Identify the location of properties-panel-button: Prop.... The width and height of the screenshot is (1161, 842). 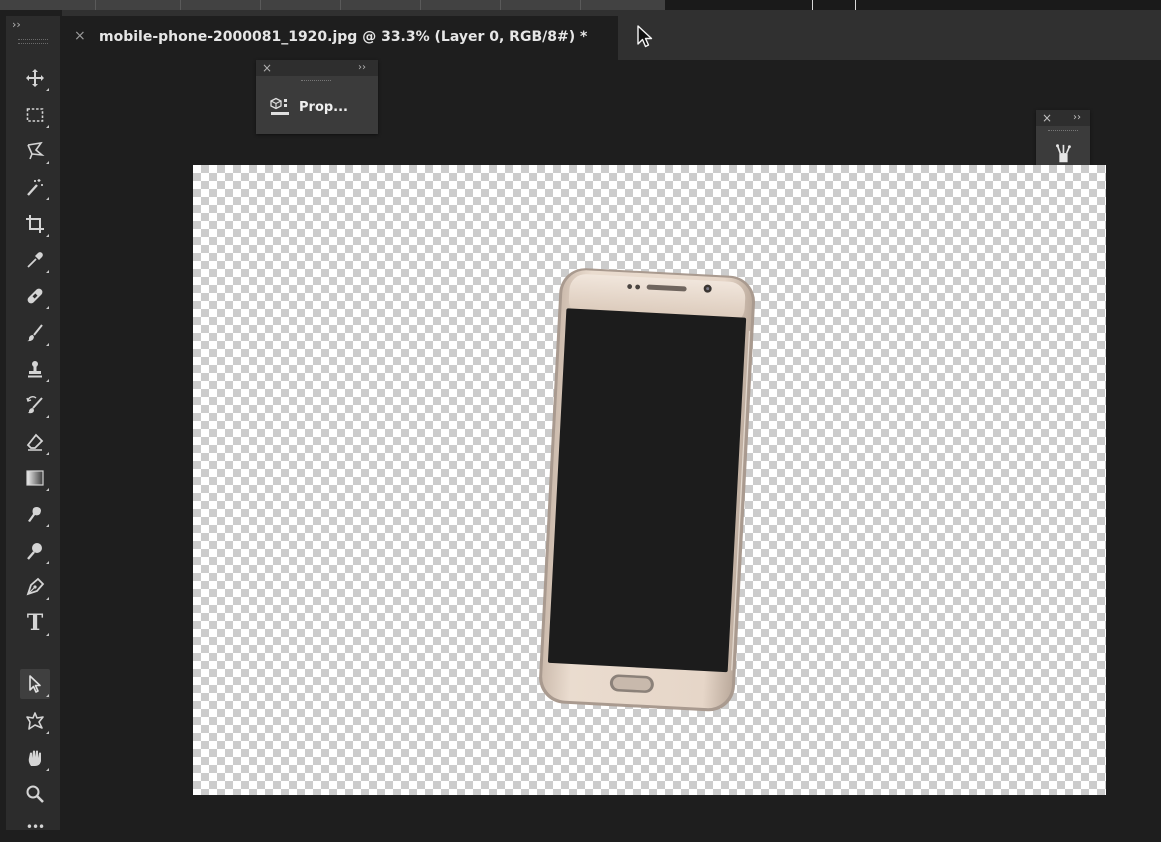
(308, 107).